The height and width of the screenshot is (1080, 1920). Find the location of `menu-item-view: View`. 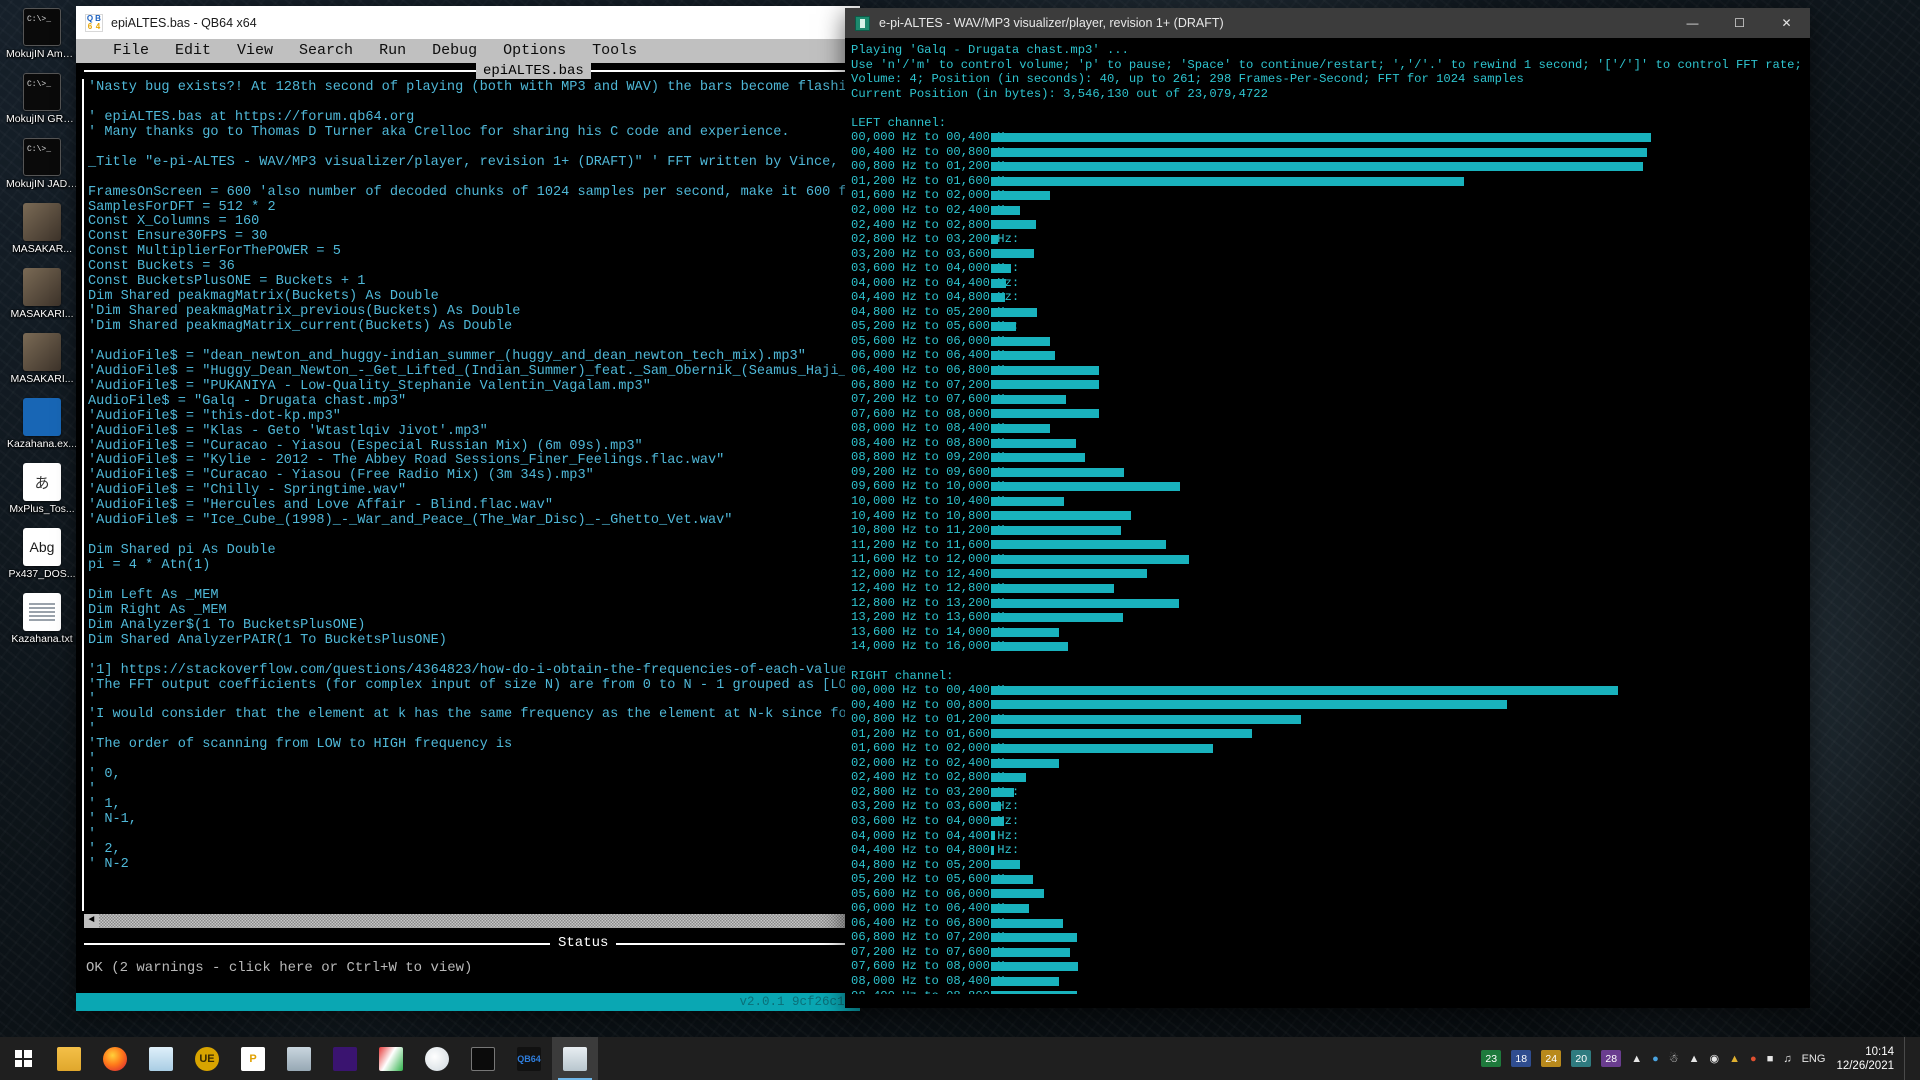

menu-item-view: View is located at coordinates (255, 51).